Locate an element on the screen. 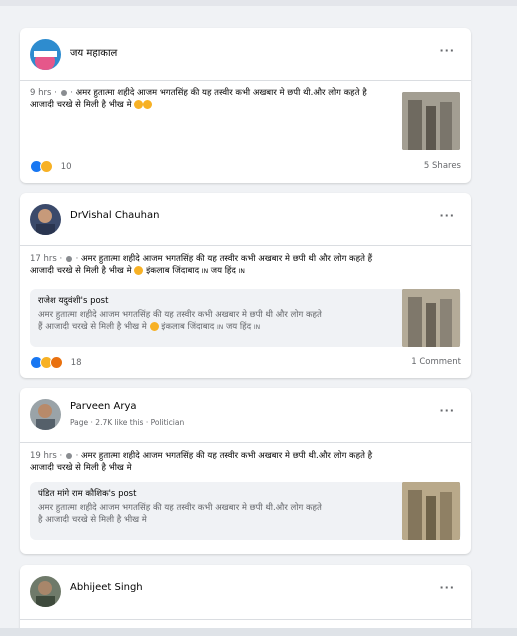 The width and height of the screenshot is (517, 636). post-text-jay: जय हिंद is located at coordinates (223, 271).